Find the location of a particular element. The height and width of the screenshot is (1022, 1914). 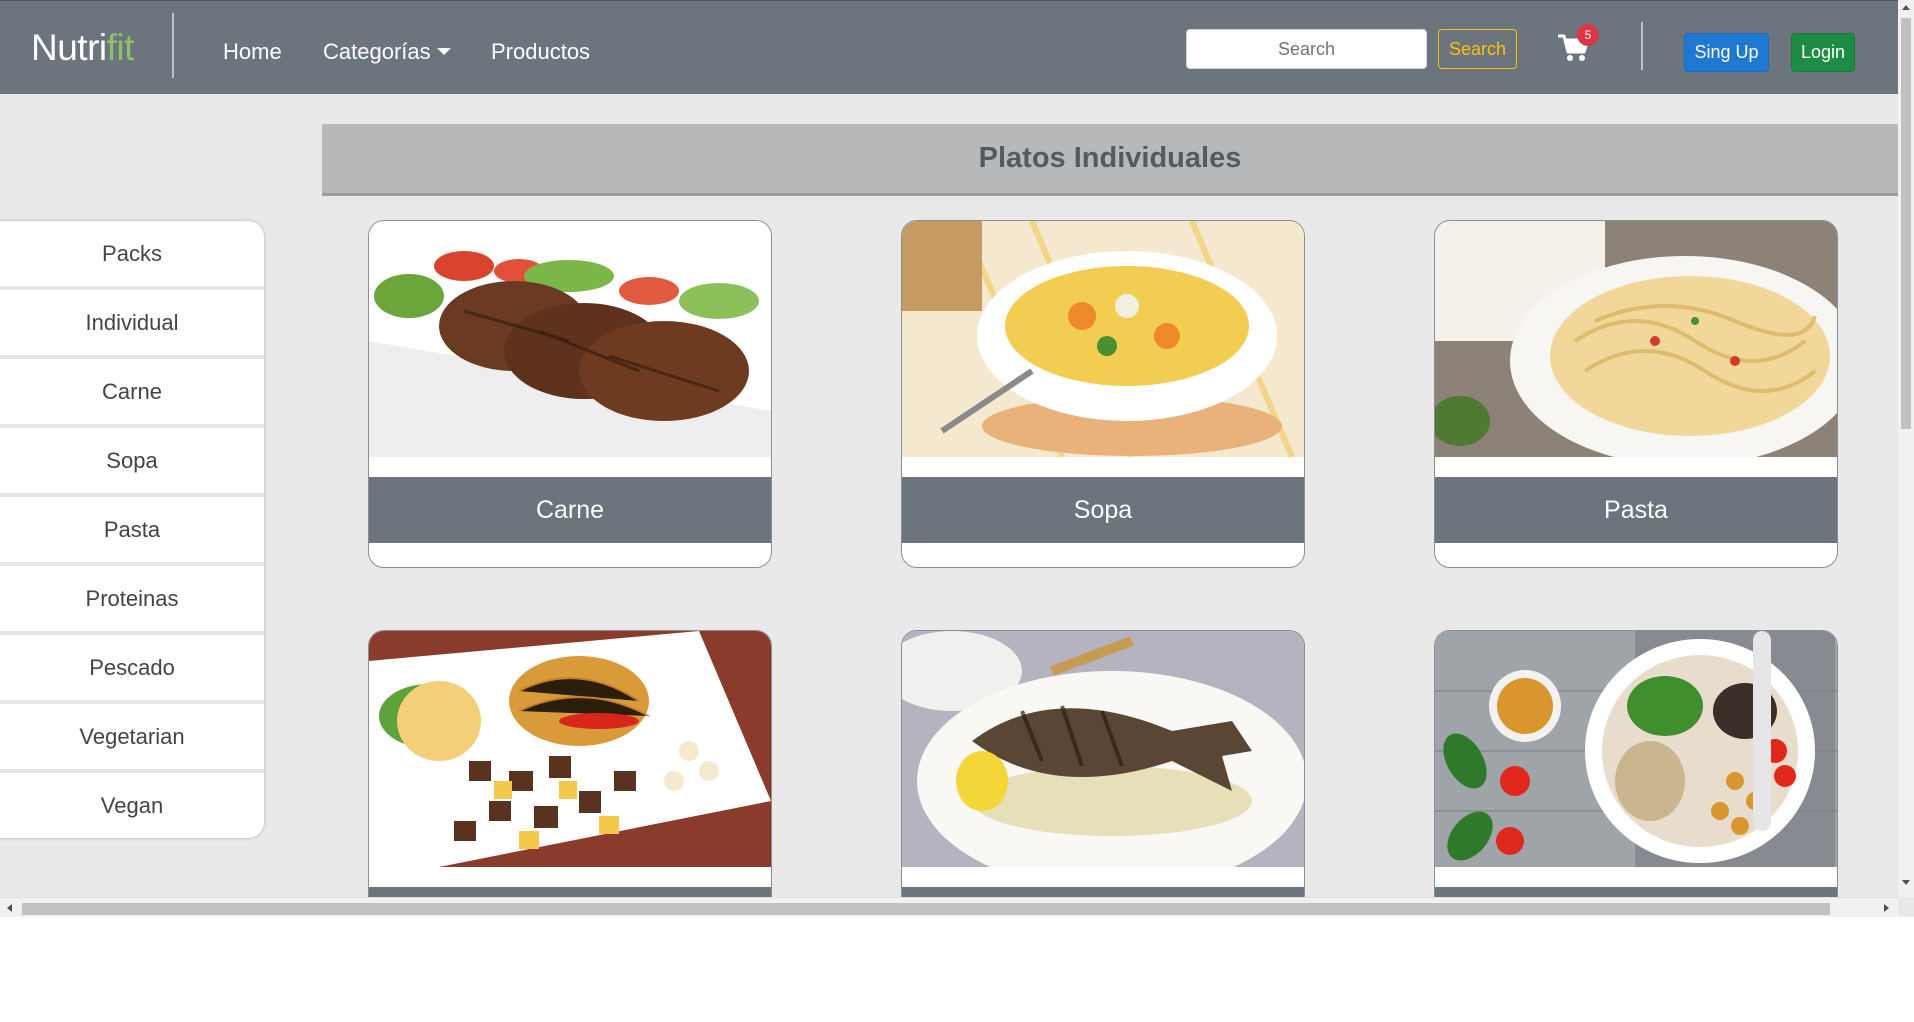

brand-logo: Nutrifit is located at coordinates (82, 48).